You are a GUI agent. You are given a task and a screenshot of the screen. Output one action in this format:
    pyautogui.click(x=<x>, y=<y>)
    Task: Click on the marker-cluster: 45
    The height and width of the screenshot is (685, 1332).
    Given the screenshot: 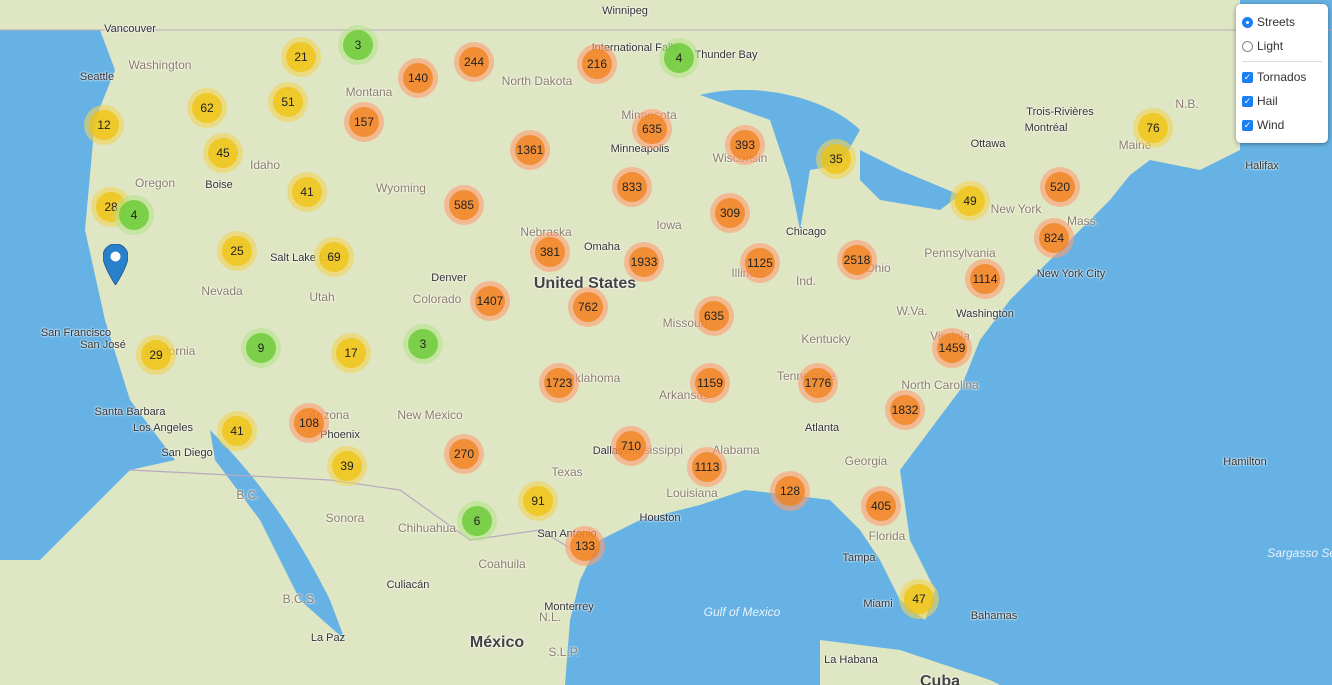 What is the action you would take?
    pyautogui.click(x=223, y=153)
    